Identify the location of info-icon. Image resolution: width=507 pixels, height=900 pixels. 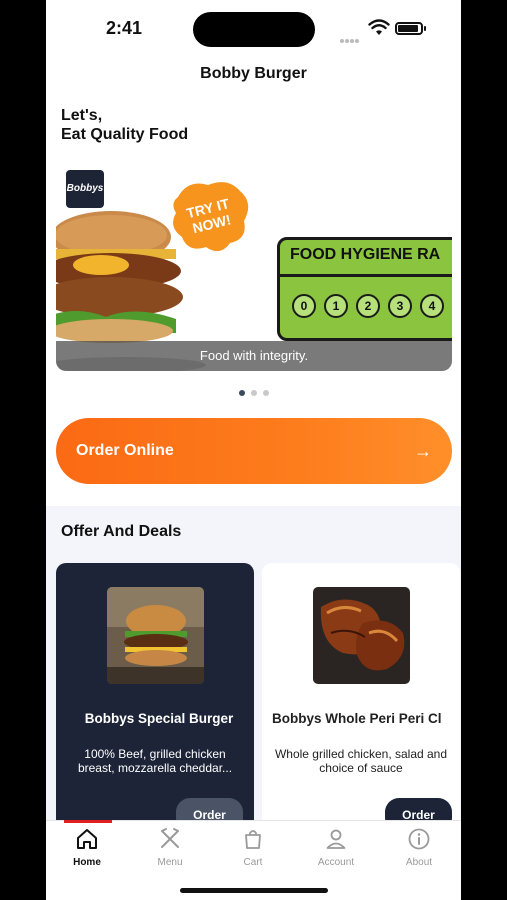
(419, 839).